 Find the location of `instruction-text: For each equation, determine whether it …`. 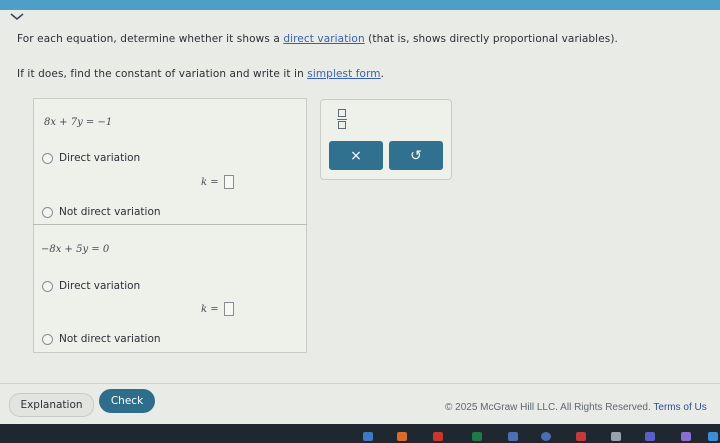

instruction-text: For each equation, determine whether it … is located at coordinates (150, 39).